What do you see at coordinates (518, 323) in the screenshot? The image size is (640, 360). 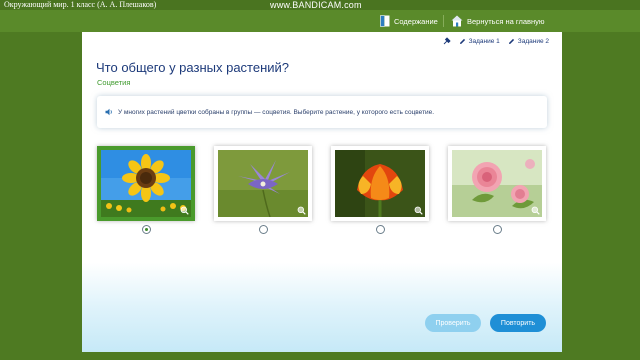 I see `retry-button: Повторить` at bounding box center [518, 323].